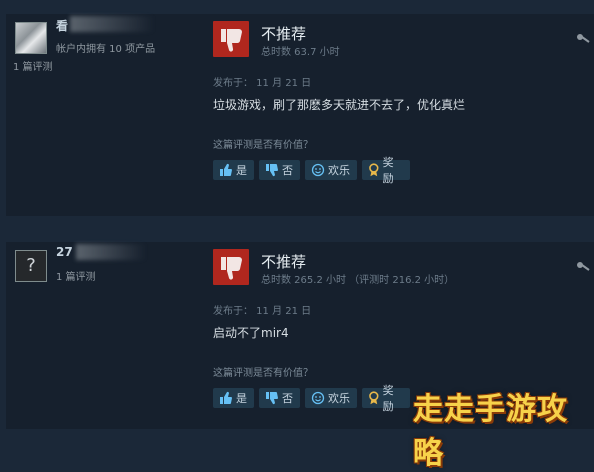 The width and height of the screenshot is (594, 472). I want to click on avatar: ?, so click(31, 266).